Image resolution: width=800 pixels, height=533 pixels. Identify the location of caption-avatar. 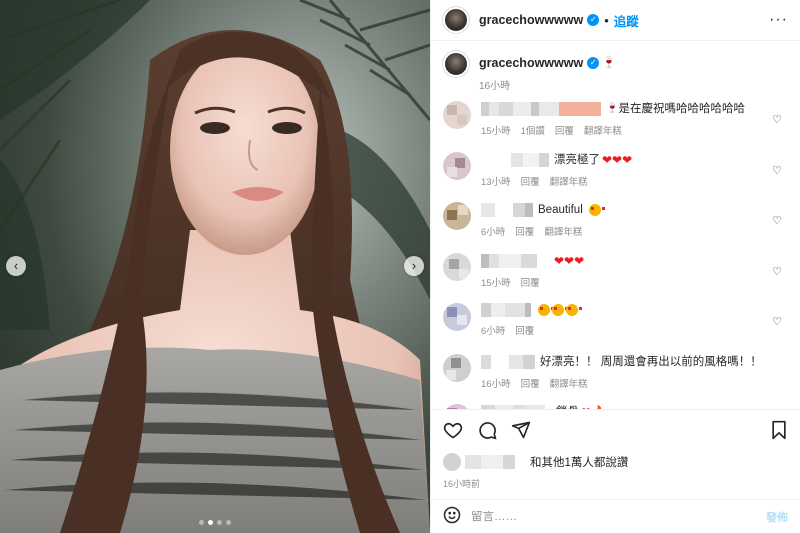
(456, 64).